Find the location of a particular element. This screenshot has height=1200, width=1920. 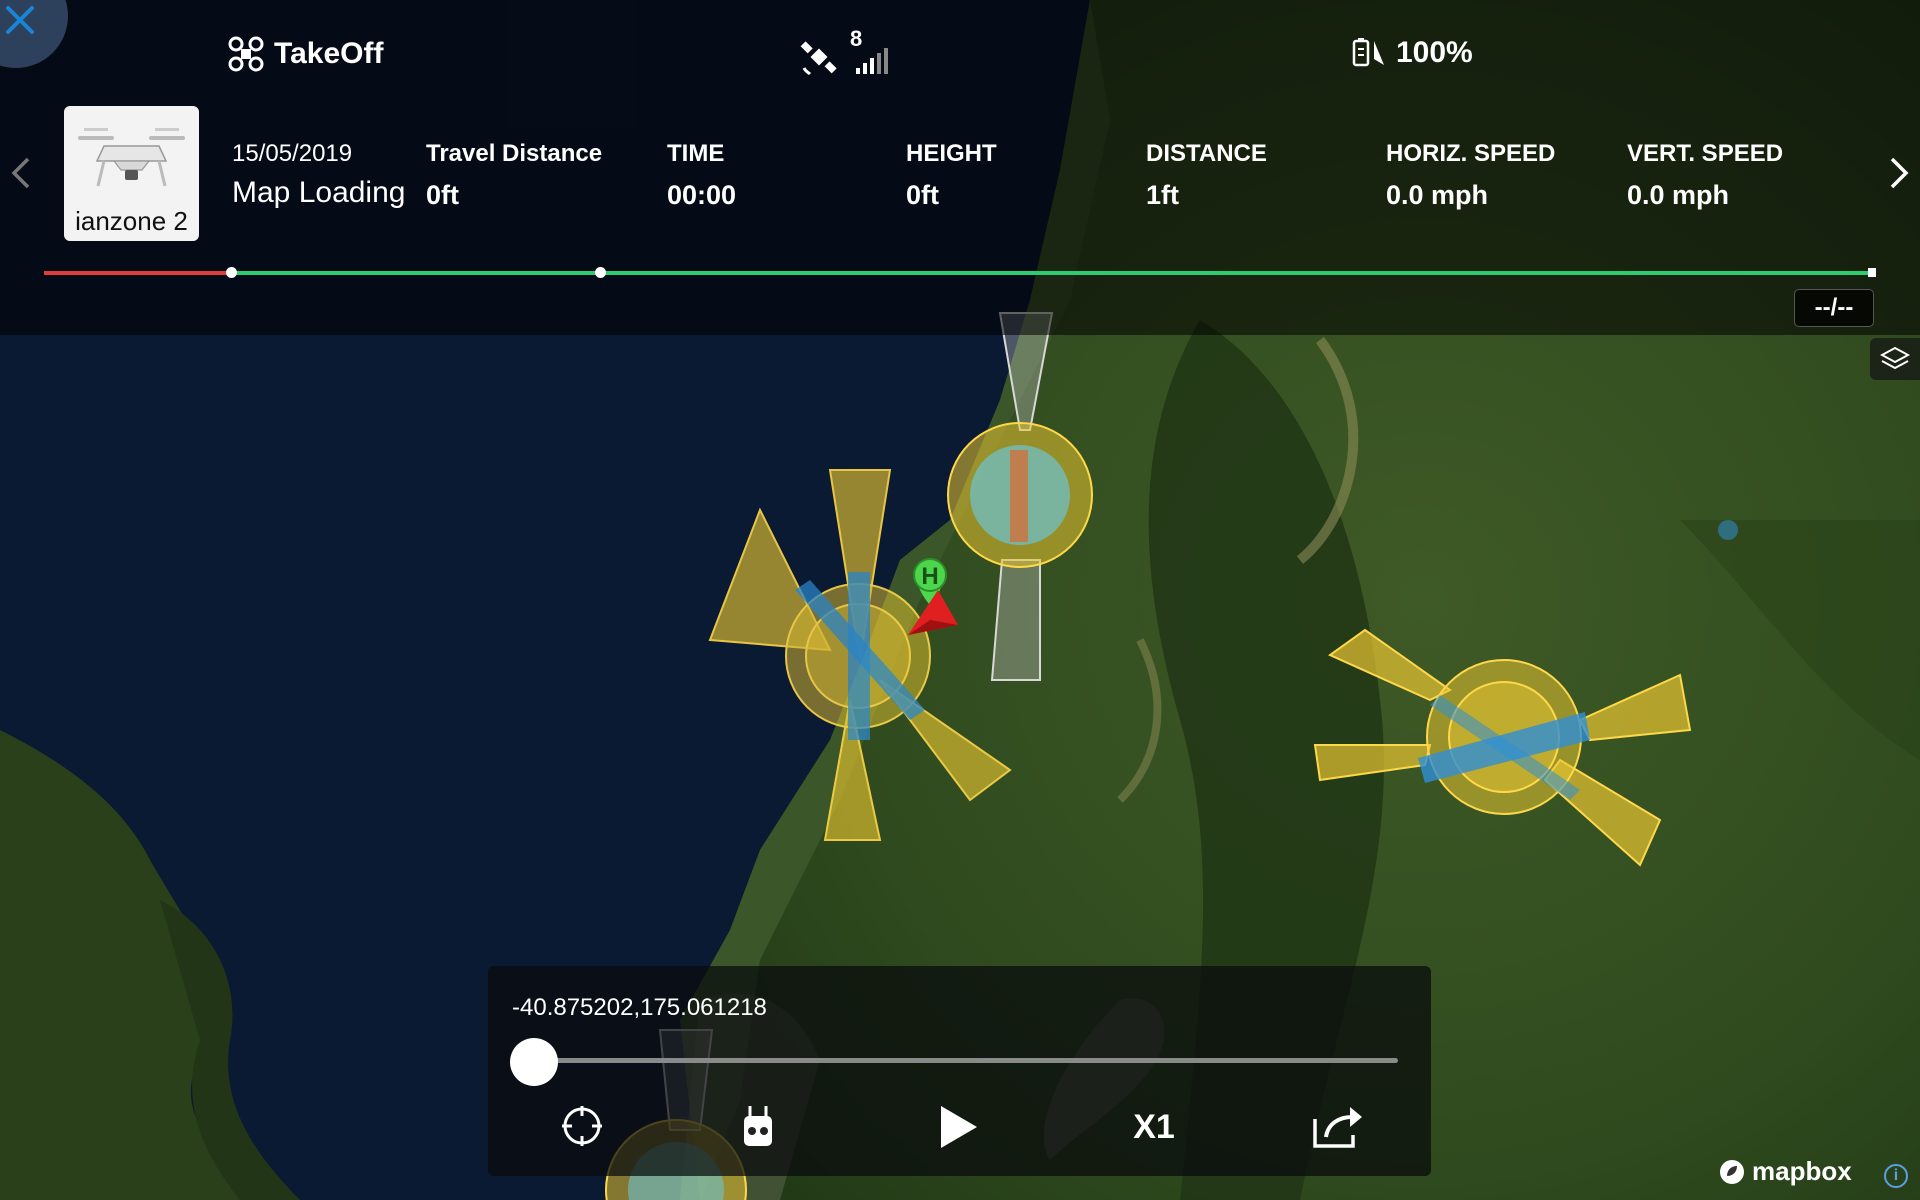

stat-height: HEIGHT 0ft is located at coordinates (951, 175).